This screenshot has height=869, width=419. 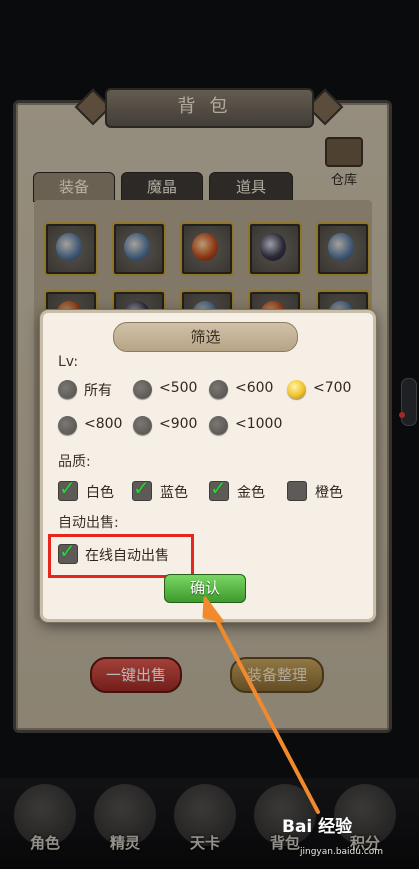 What do you see at coordinates (317, 827) in the screenshot?
I see `watermark-brand: Bai 经验` at bounding box center [317, 827].